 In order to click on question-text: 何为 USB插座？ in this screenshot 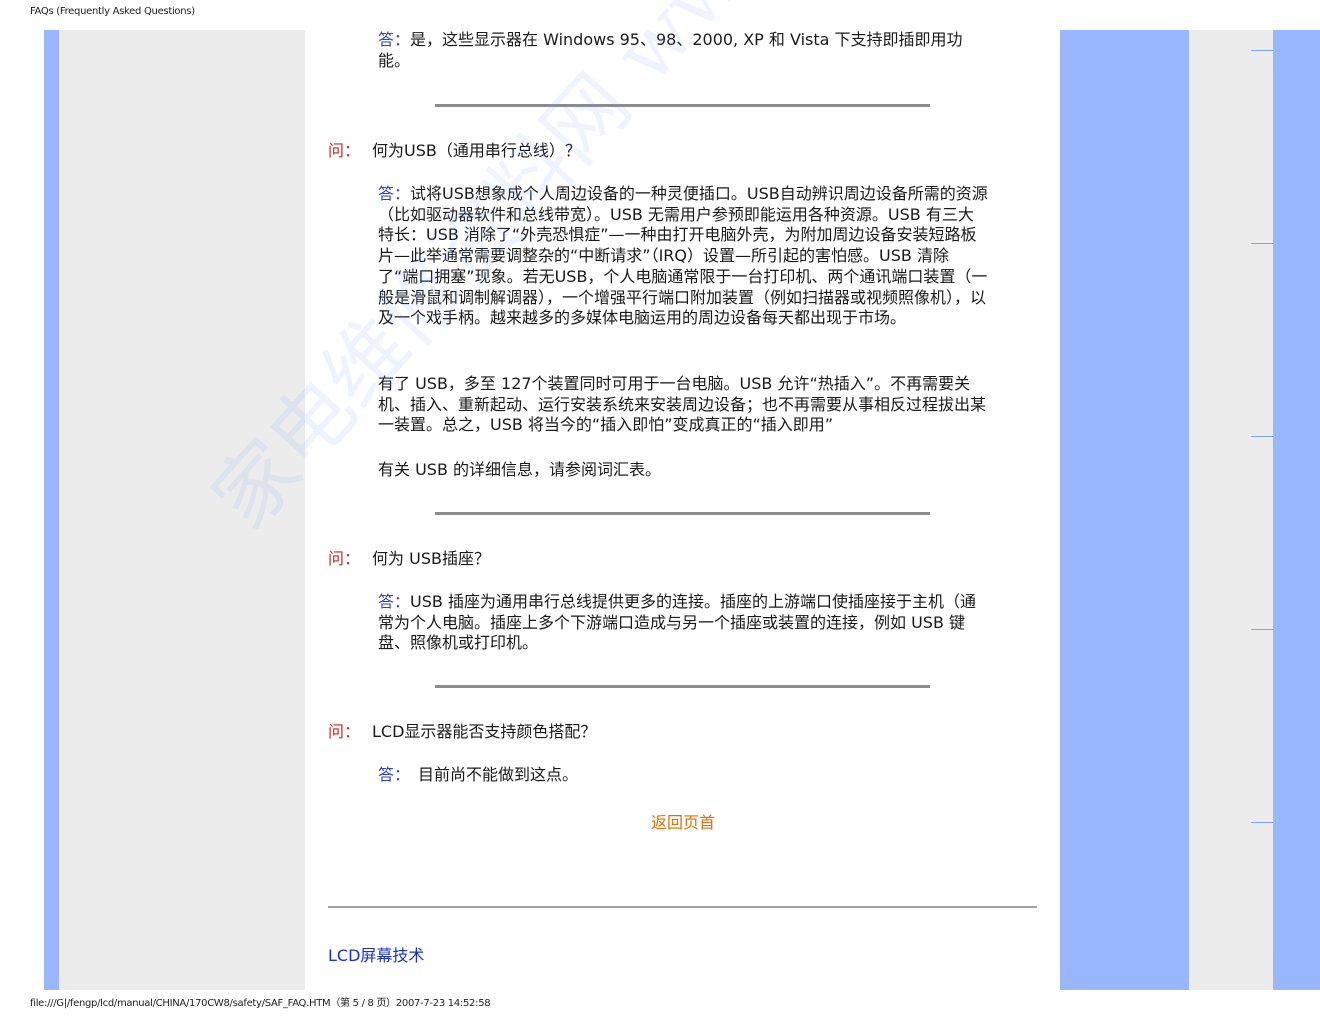, I will do `click(431, 558)`.